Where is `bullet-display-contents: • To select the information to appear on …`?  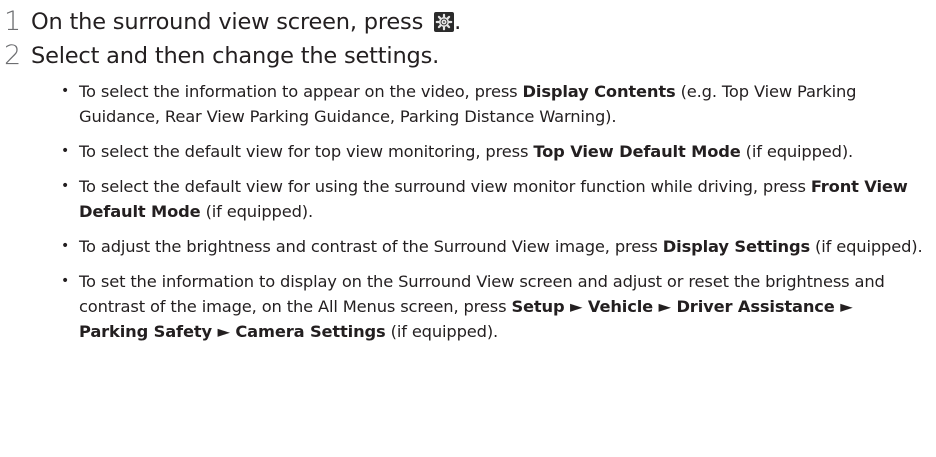
bullet-display-contents: • To select the information to appear on … is located at coordinates (494, 104).